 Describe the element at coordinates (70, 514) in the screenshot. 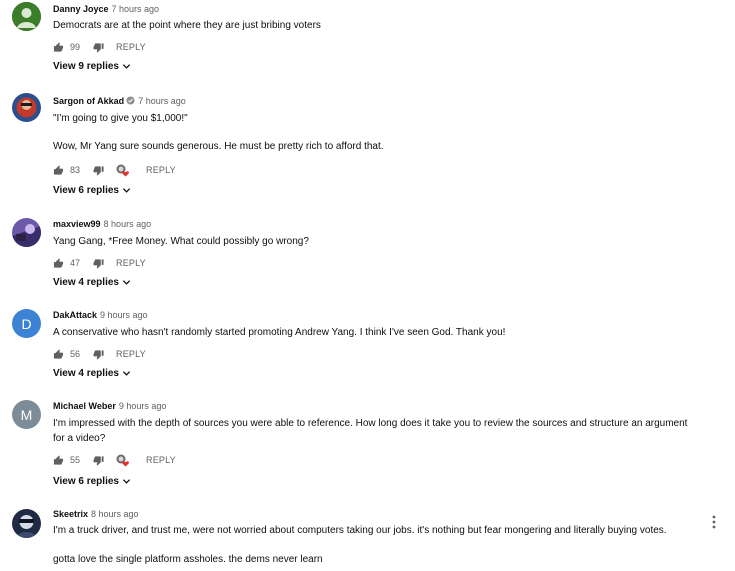

I see `author-name: Skeetrix` at that location.